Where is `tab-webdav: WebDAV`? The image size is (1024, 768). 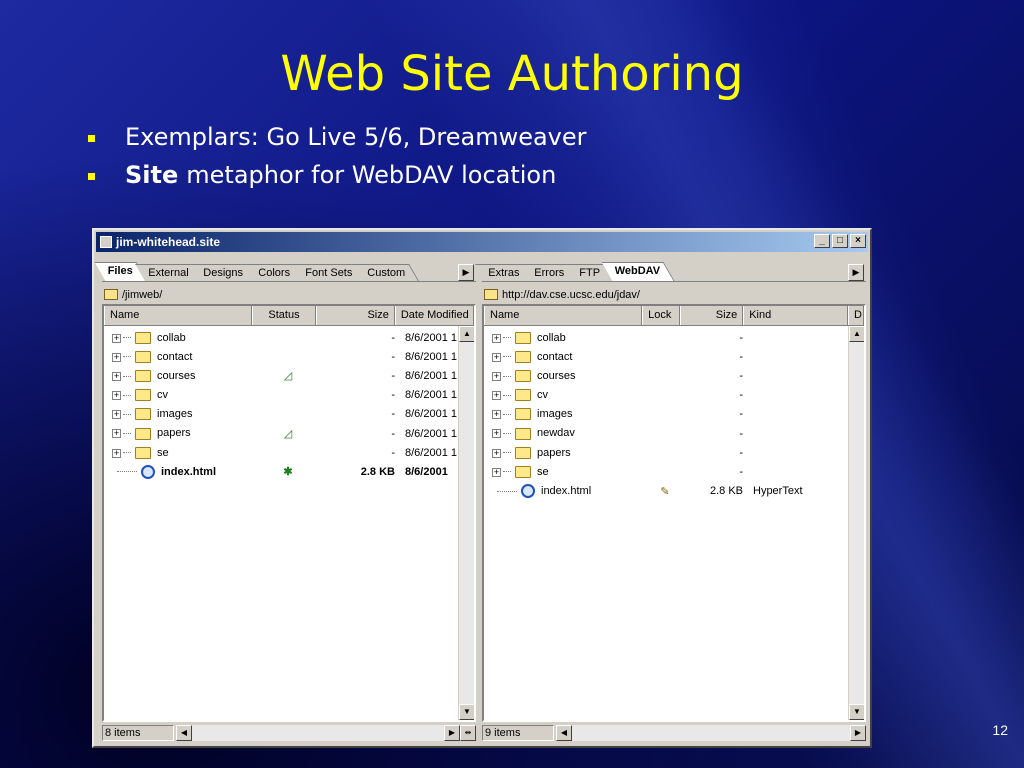
tab-webdav: WebDAV is located at coordinates (638, 271).